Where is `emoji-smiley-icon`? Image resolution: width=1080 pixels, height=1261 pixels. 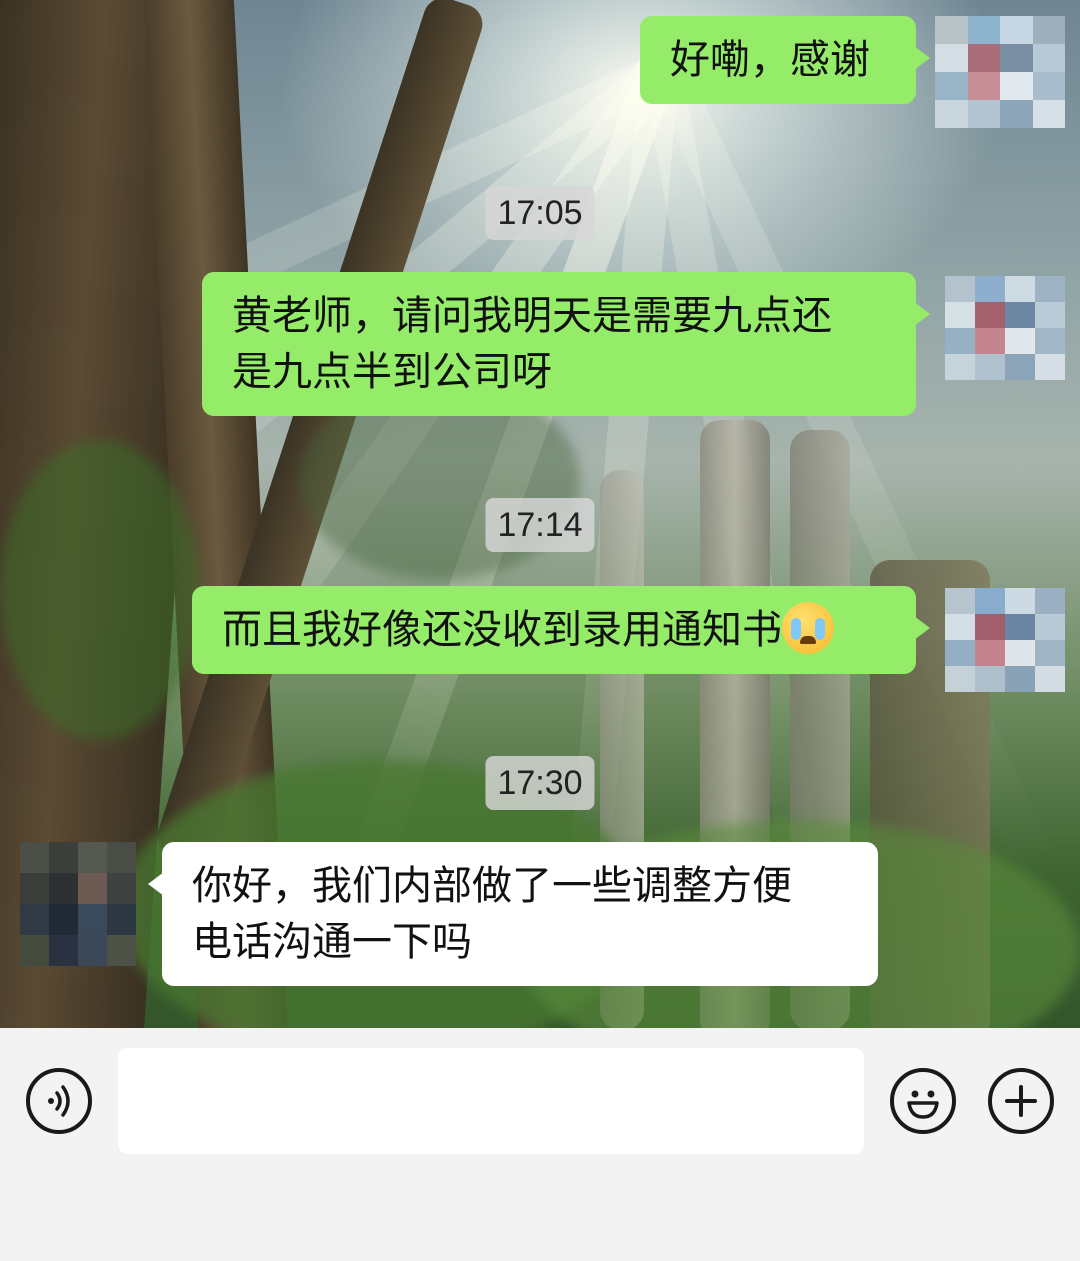
emoji-smiley-icon is located at coordinates (923, 1104).